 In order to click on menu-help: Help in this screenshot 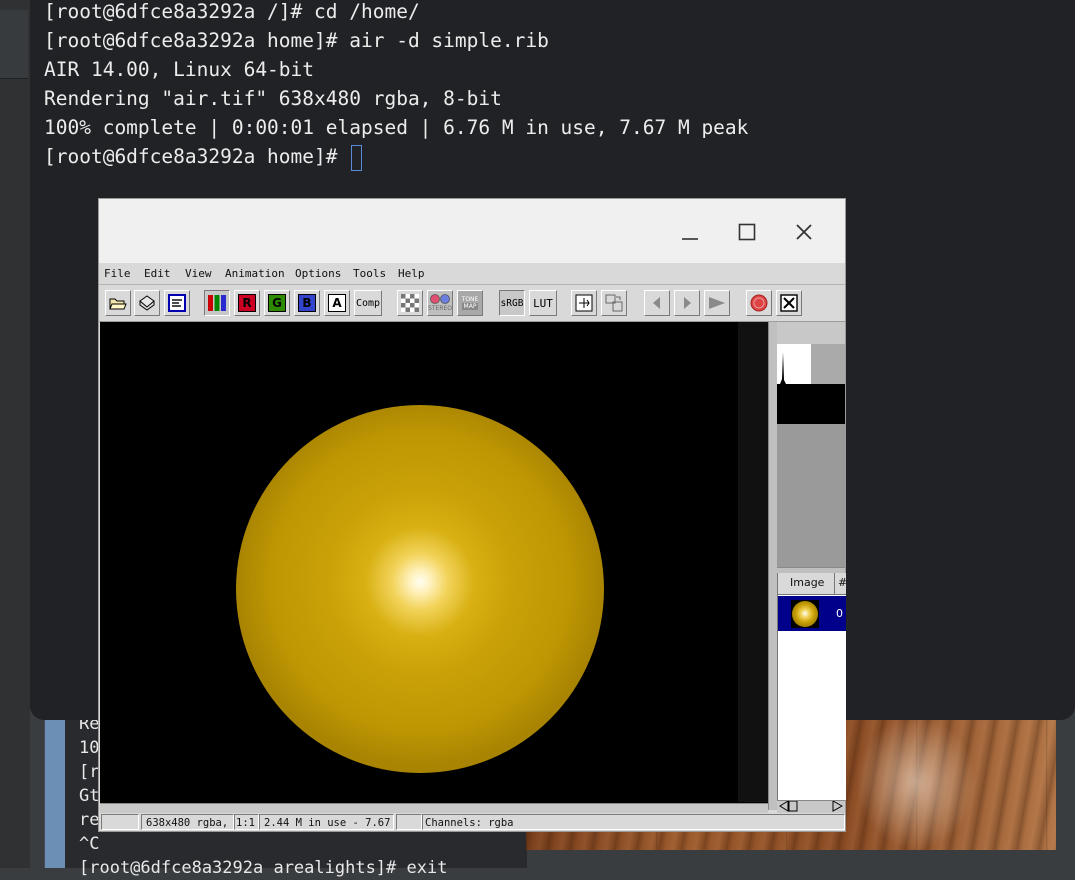, I will do `click(411, 273)`.